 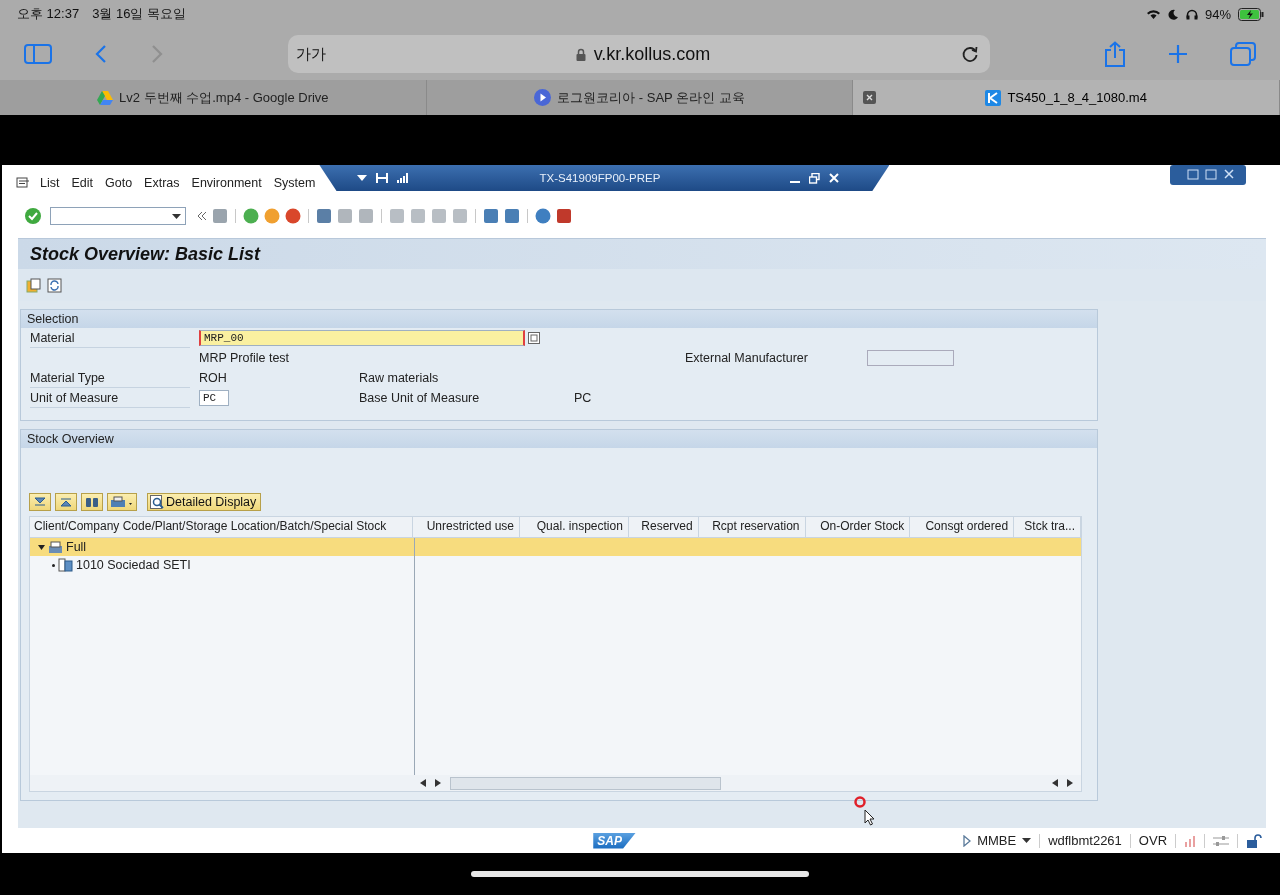 What do you see at coordinates (1217, 14) in the screenshot?
I see `battery-percent: 94%` at bounding box center [1217, 14].